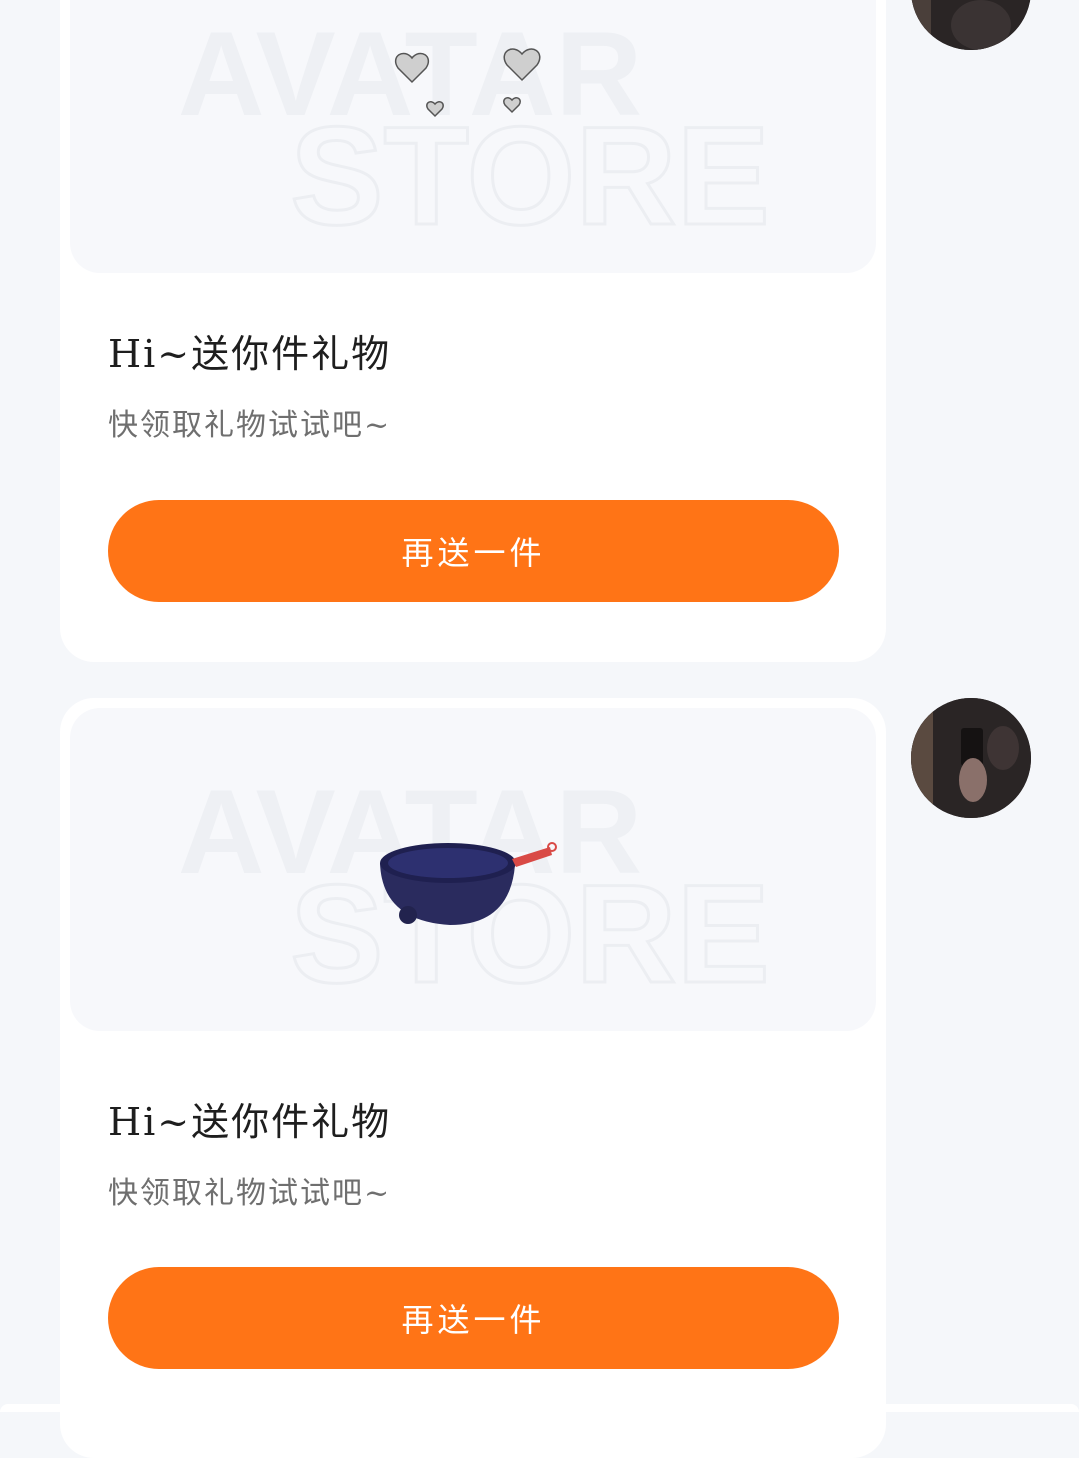  What do you see at coordinates (467, 83) in the screenshot?
I see `floating-hearts-icon` at bounding box center [467, 83].